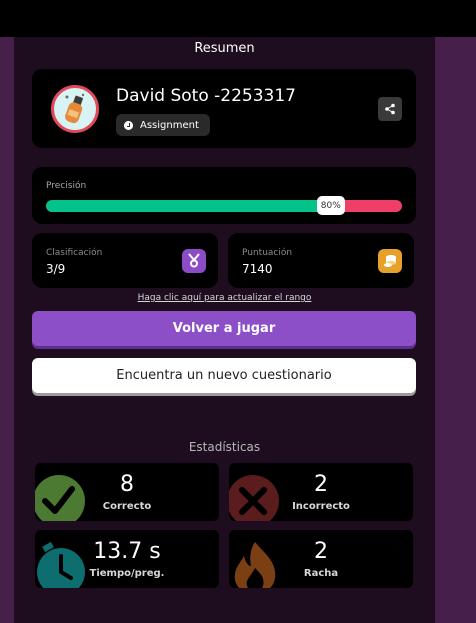  Describe the element at coordinates (224, 447) in the screenshot. I see `stats-title: Estadísticas` at that location.